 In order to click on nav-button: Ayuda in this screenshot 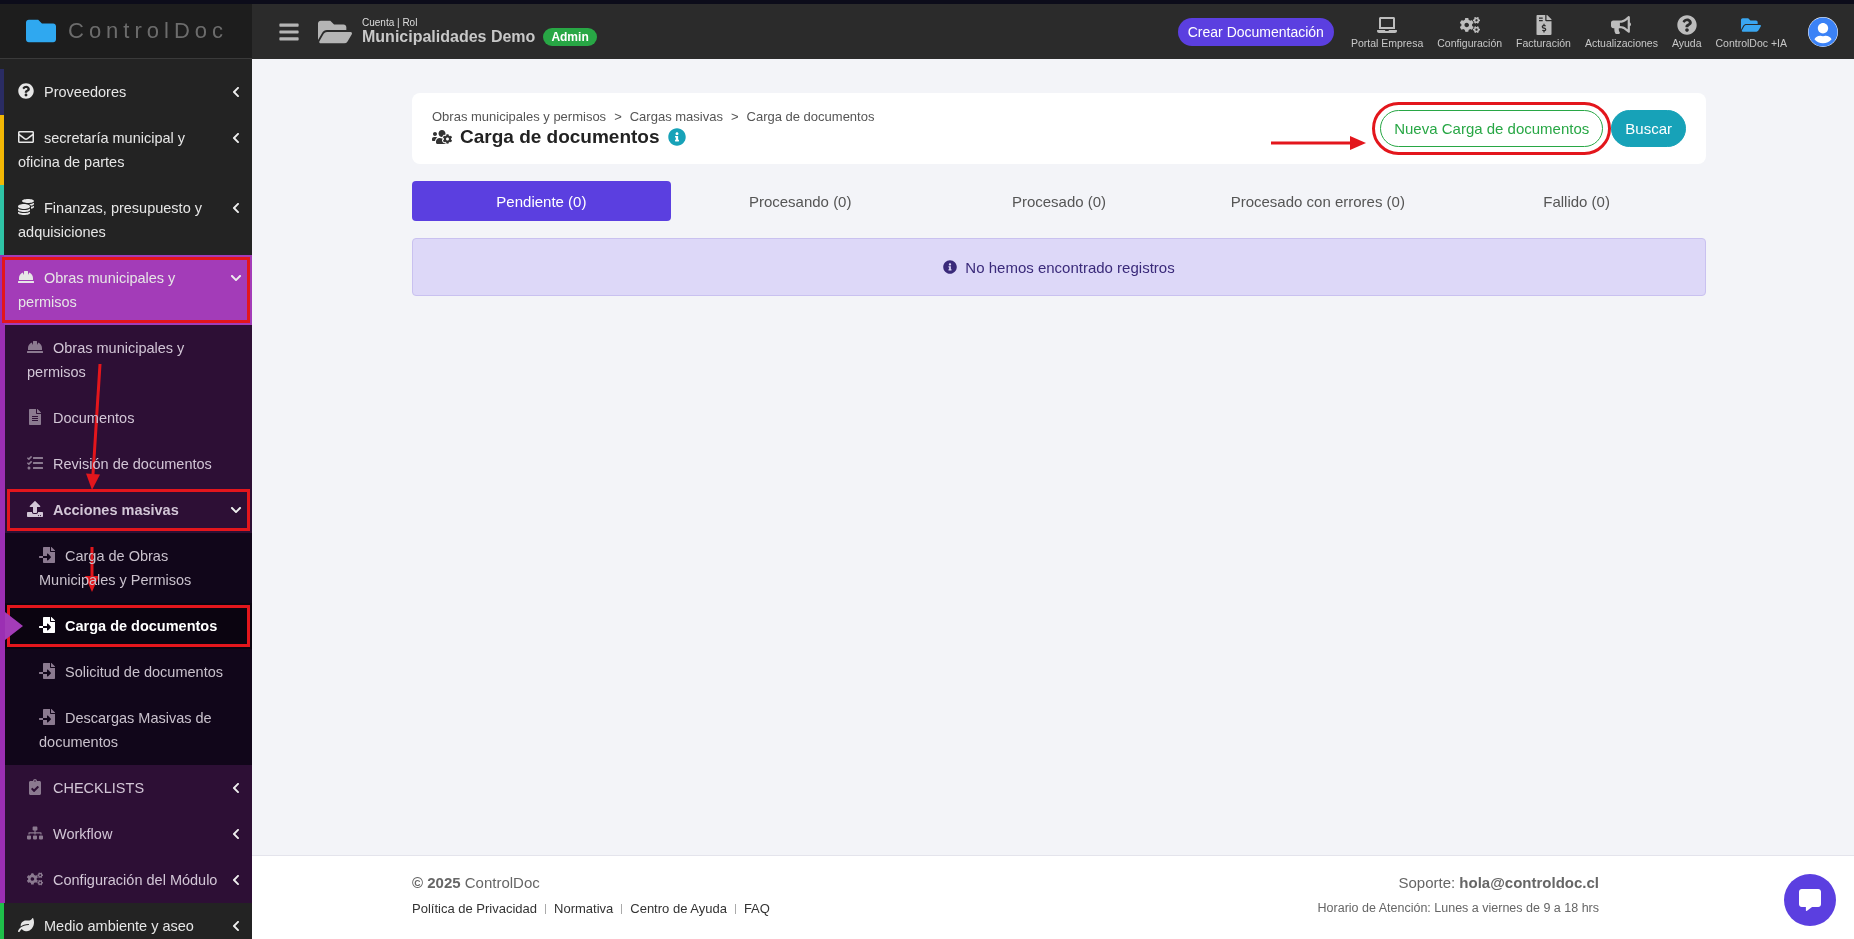, I will do `click(1686, 31)`.